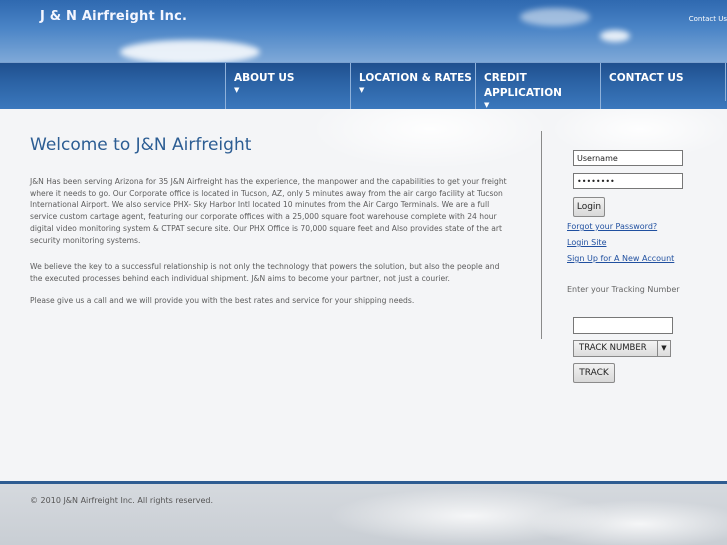 This screenshot has width=727, height=545. What do you see at coordinates (708, 19) in the screenshot?
I see `contact-us-top-link: Contact Us` at bounding box center [708, 19].